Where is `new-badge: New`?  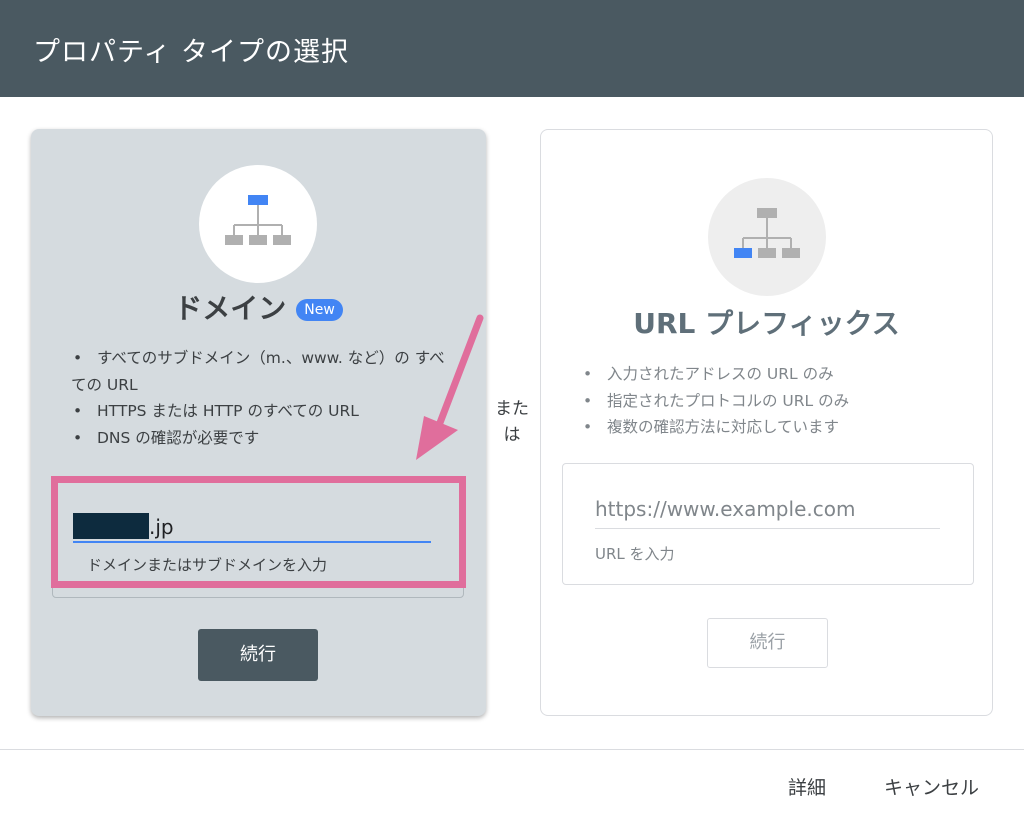 new-badge: New is located at coordinates (319, 310).